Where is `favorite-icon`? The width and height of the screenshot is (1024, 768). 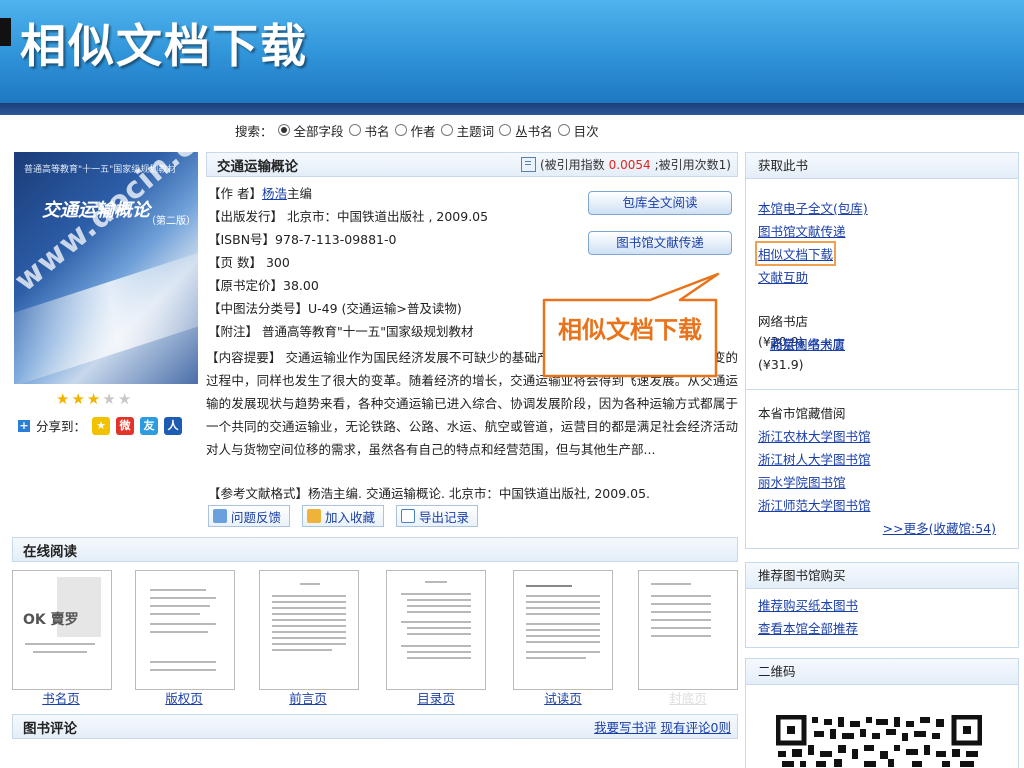
favorite-icon is located at coordinates (314, 516).